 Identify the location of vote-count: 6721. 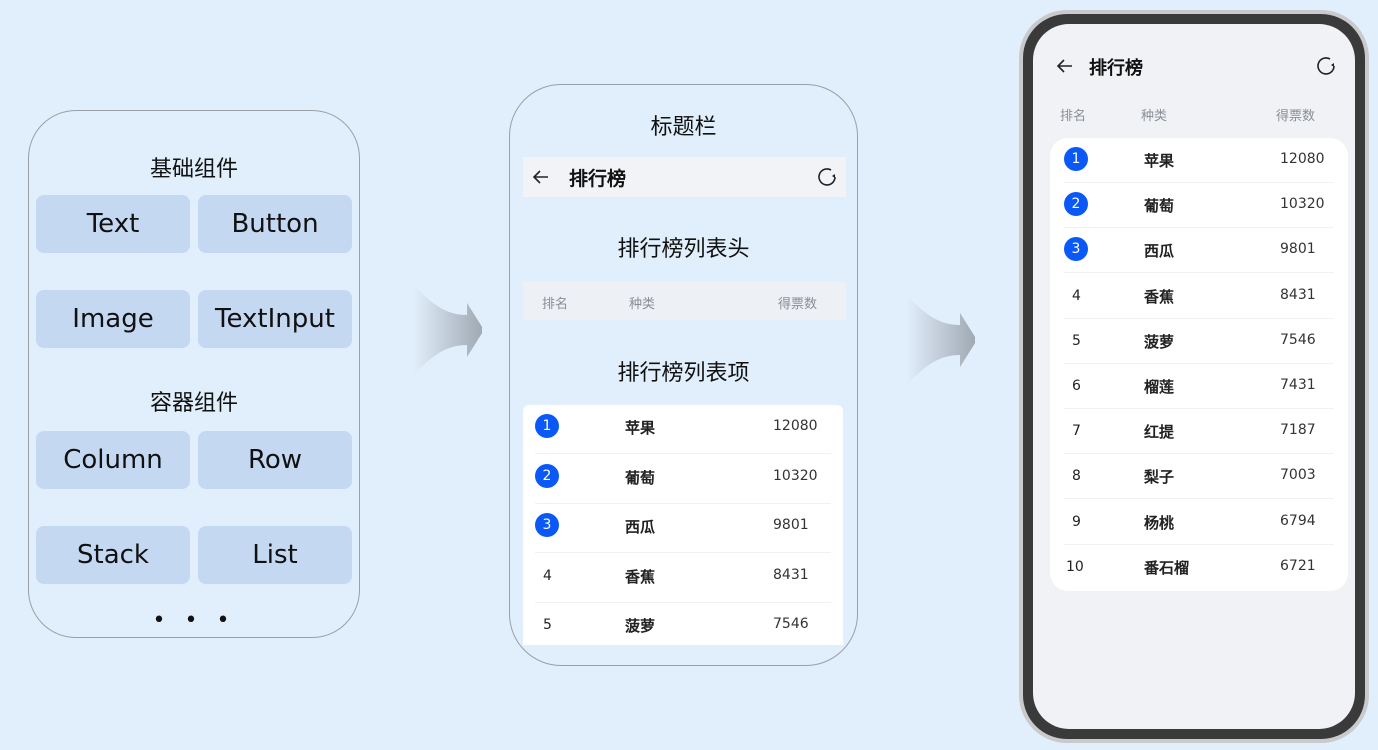
(1298, 565).